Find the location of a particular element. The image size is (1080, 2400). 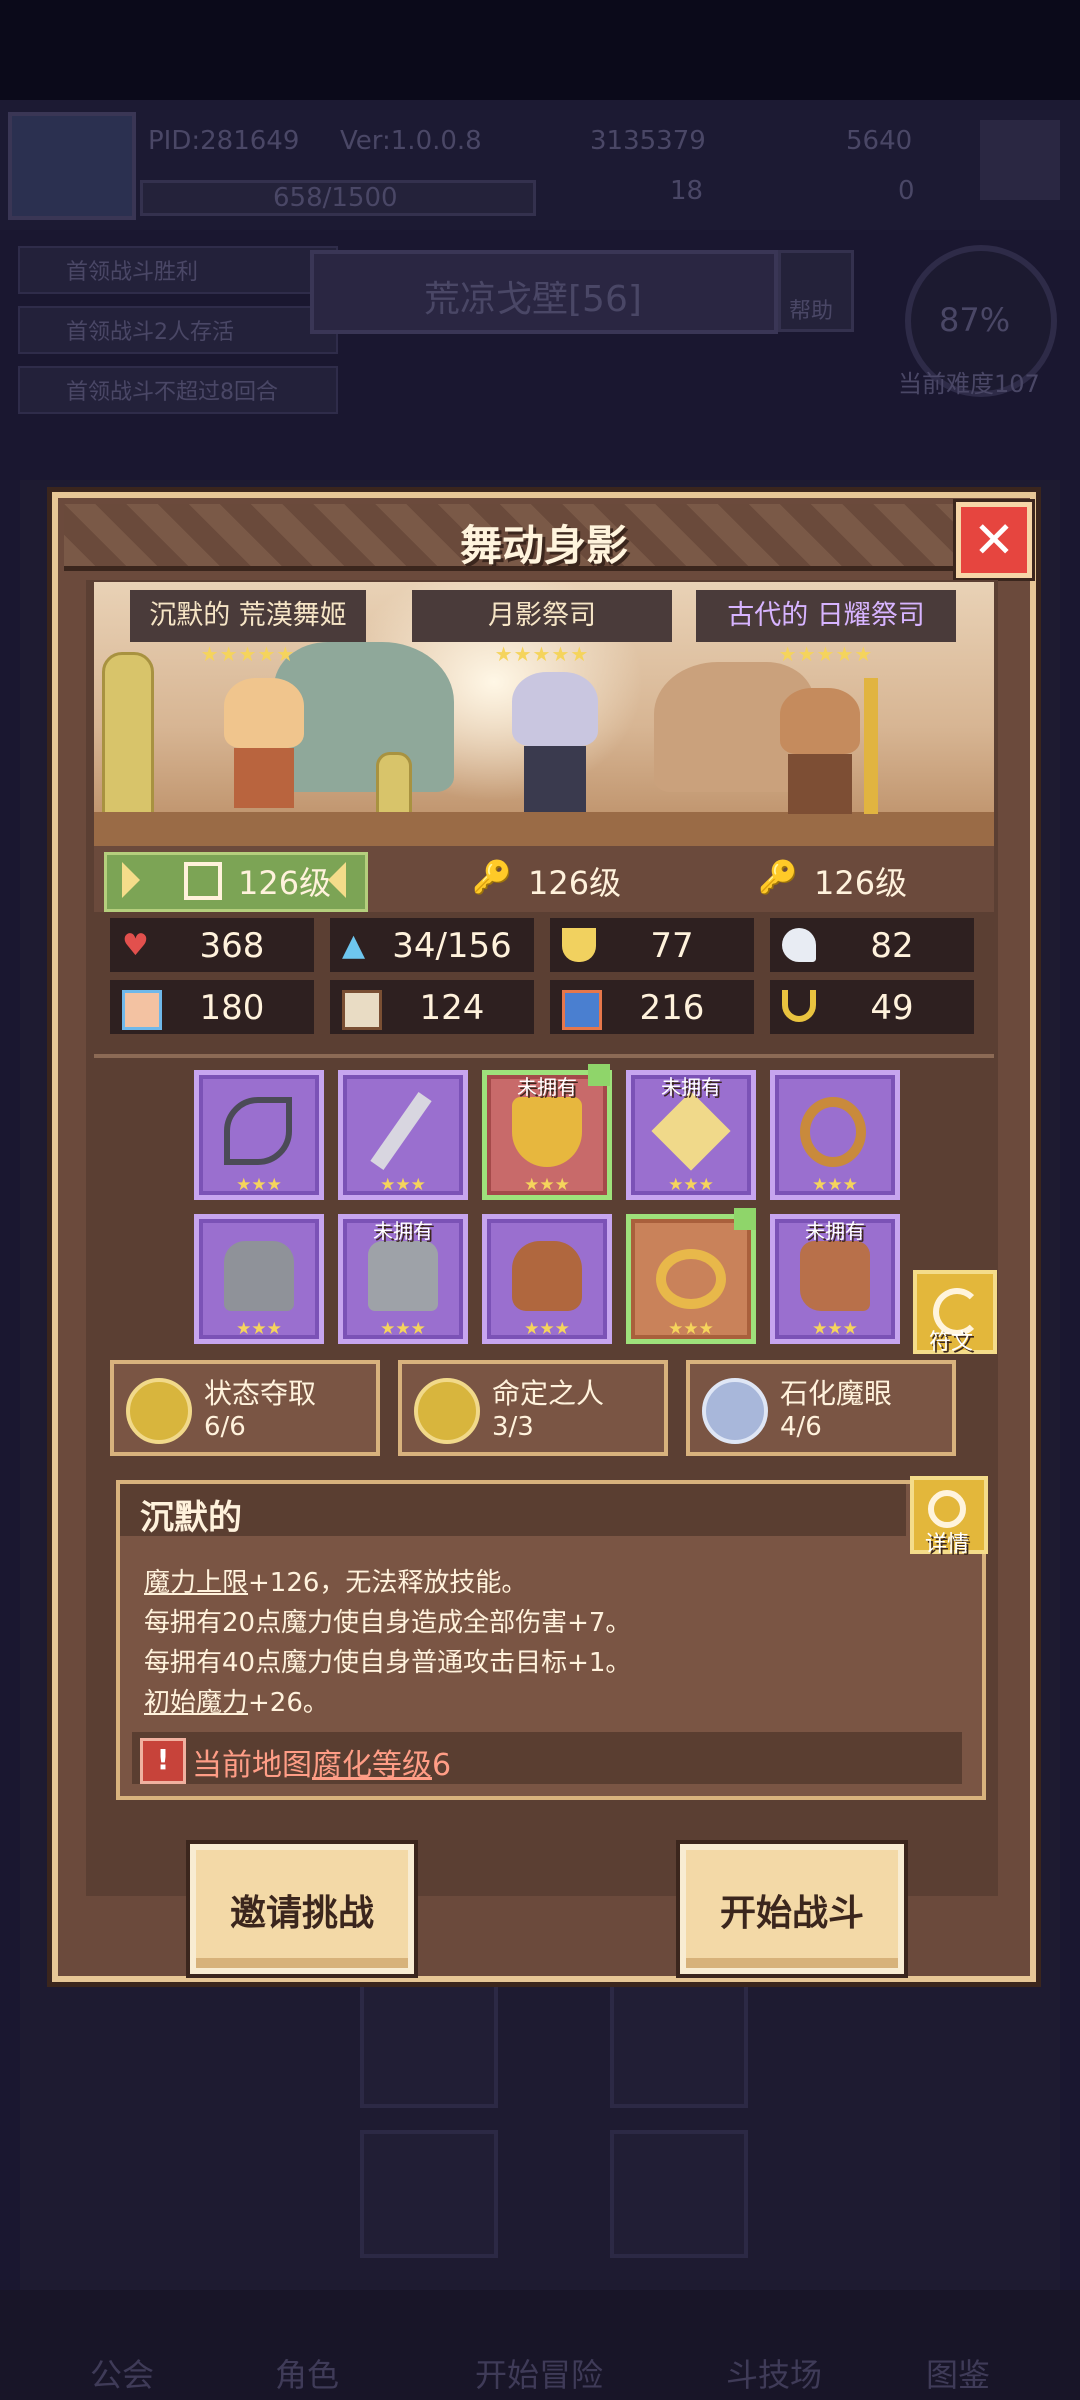

stat-mana: ▲ 34/156 is located at coordinates (432, 945).